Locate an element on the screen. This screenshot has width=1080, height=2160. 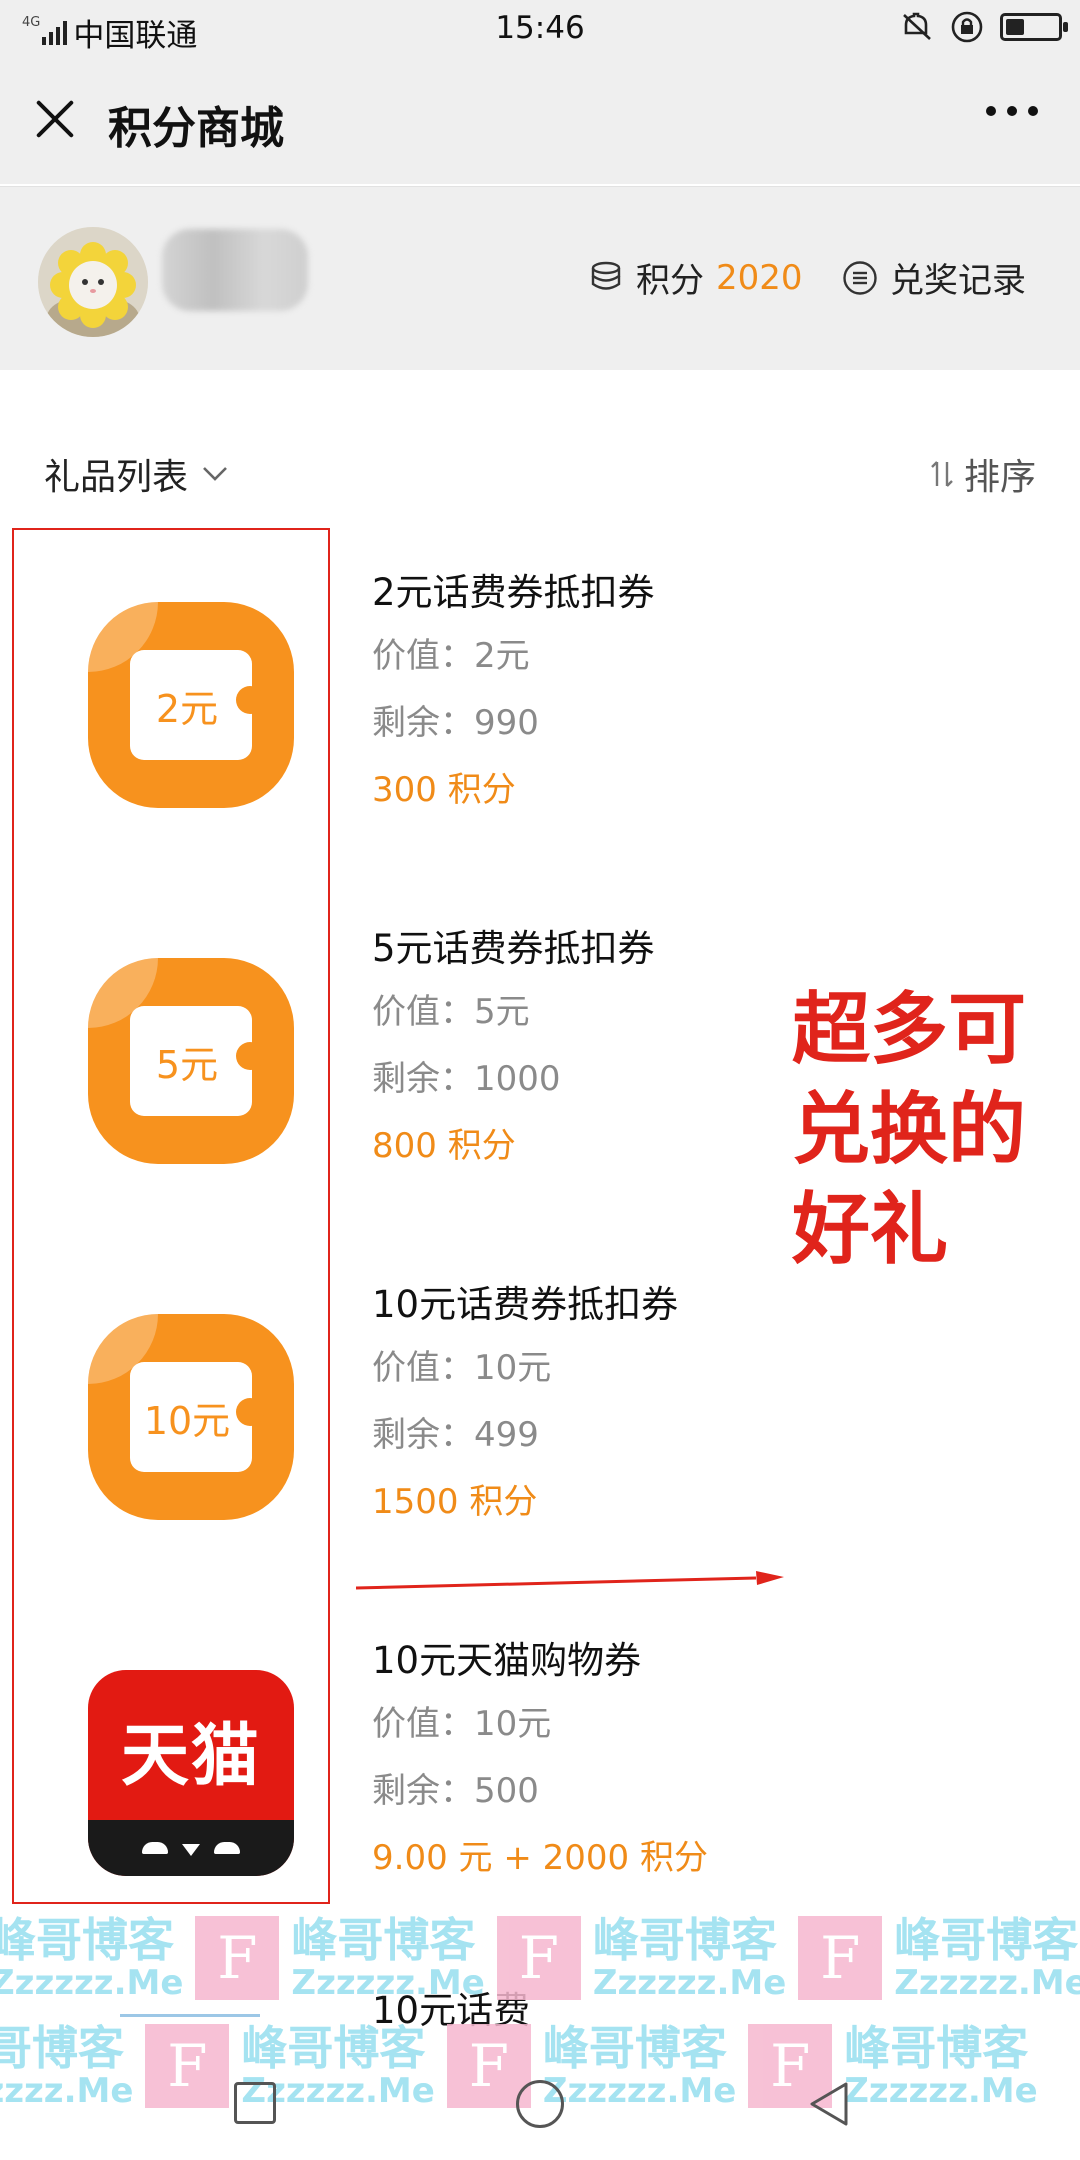
battery-level is located at coordinates (1015, 27).